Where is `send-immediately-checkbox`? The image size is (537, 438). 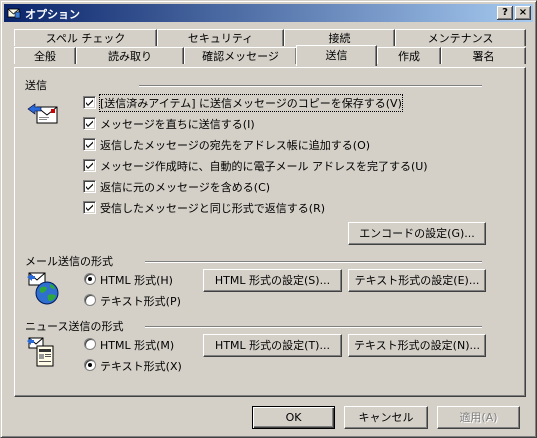
send-immediately-checkbox is located at coordinates (89, 123).